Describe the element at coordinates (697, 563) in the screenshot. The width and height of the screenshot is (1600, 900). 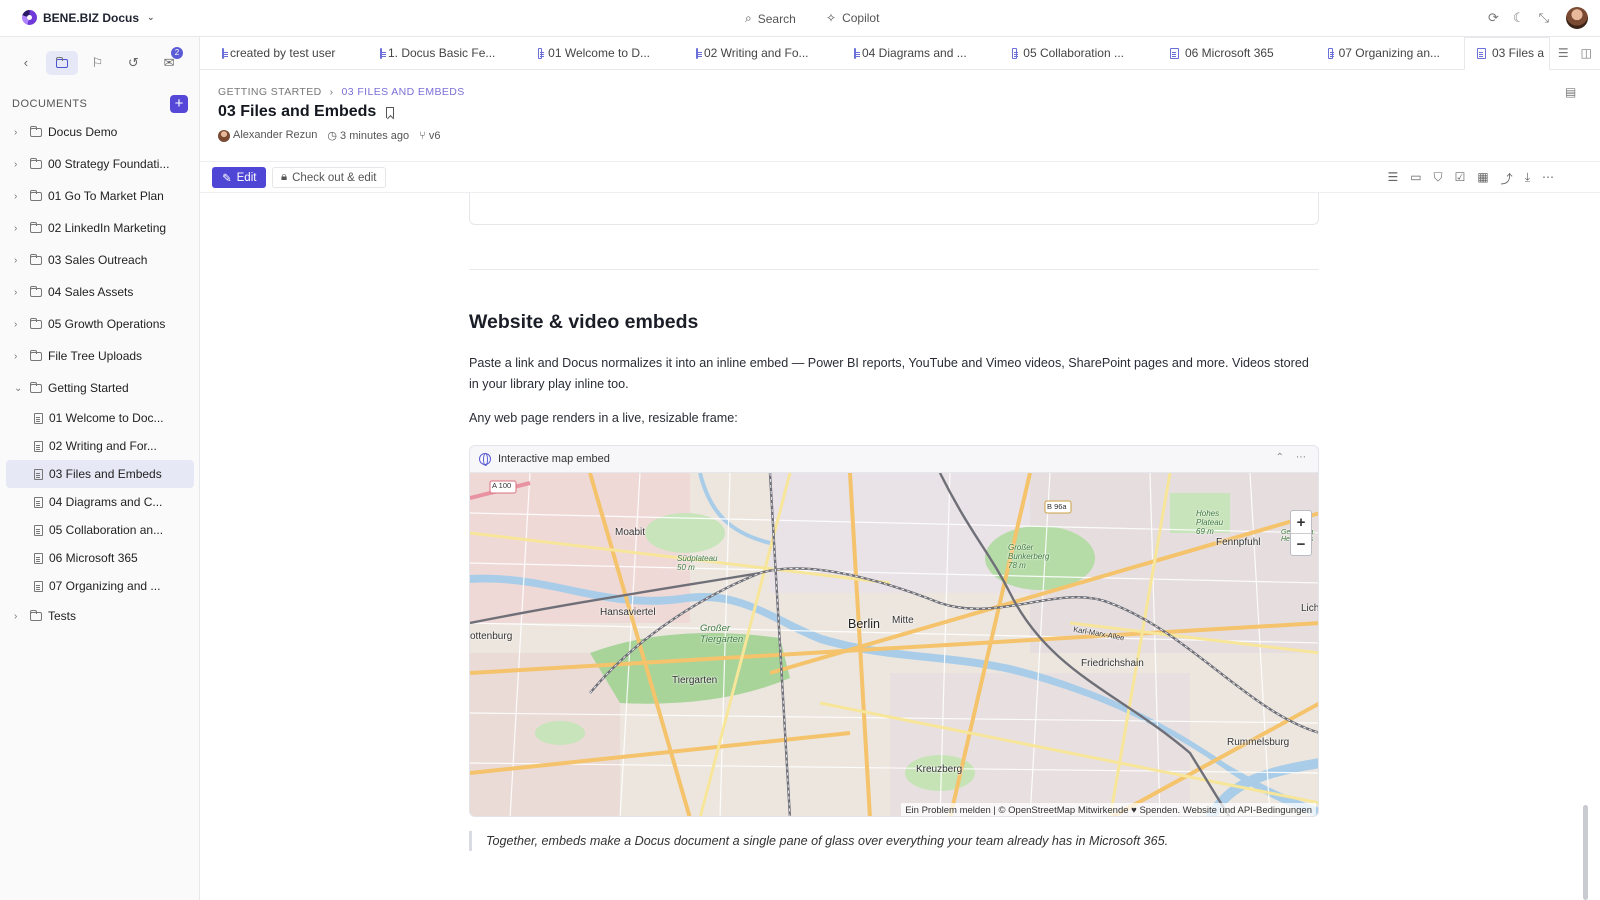
I see `map-label: Südplateau 50 m` at that location.